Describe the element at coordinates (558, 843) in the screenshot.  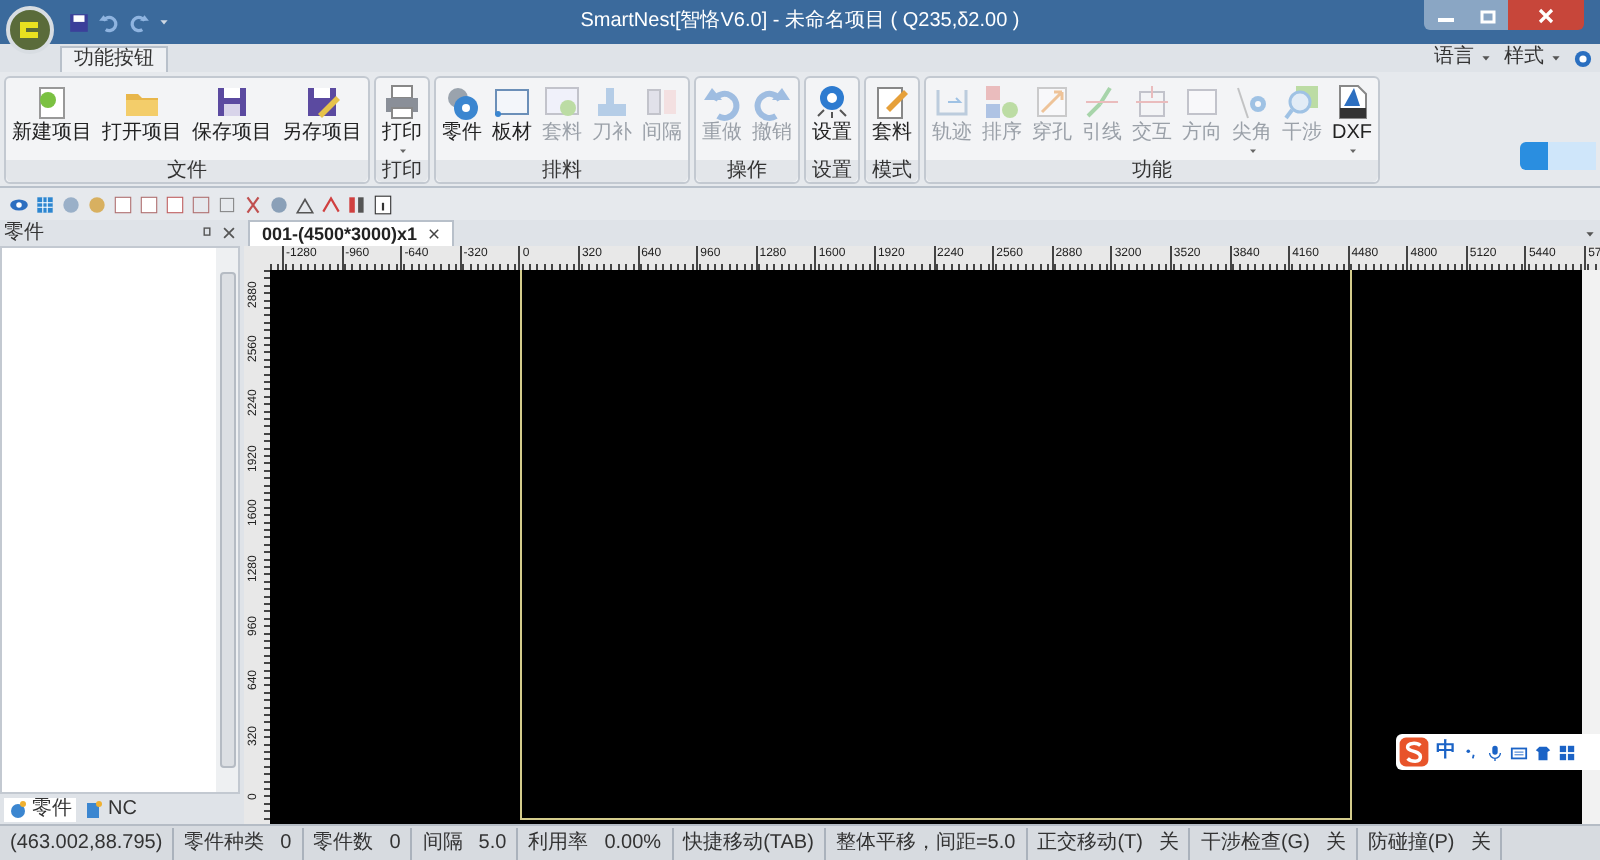
I see `status-label: 利用率` at that location.